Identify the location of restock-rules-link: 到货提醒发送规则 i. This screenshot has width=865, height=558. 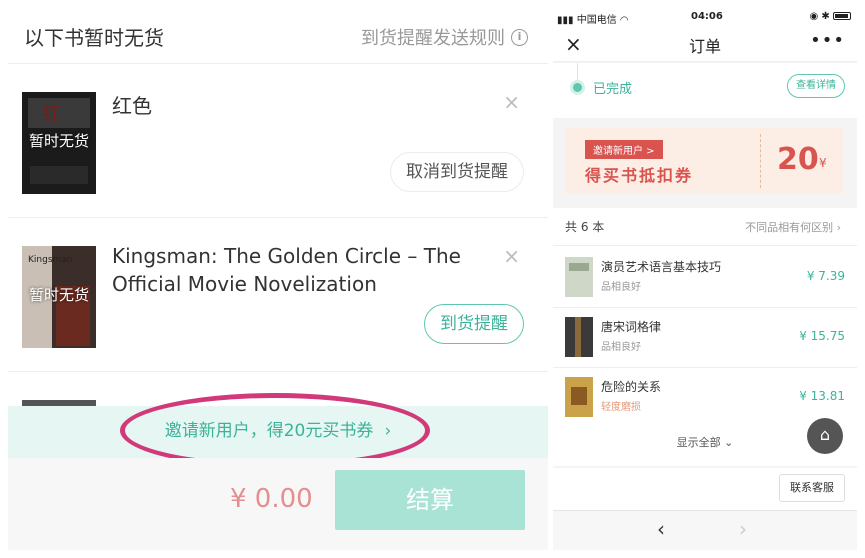
(444, 37).